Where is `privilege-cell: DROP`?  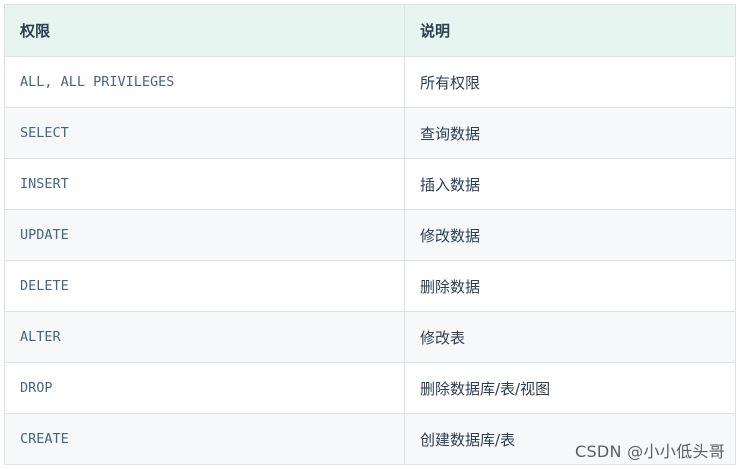 privilege-cell: DROP is located at coordinates (204, 388).